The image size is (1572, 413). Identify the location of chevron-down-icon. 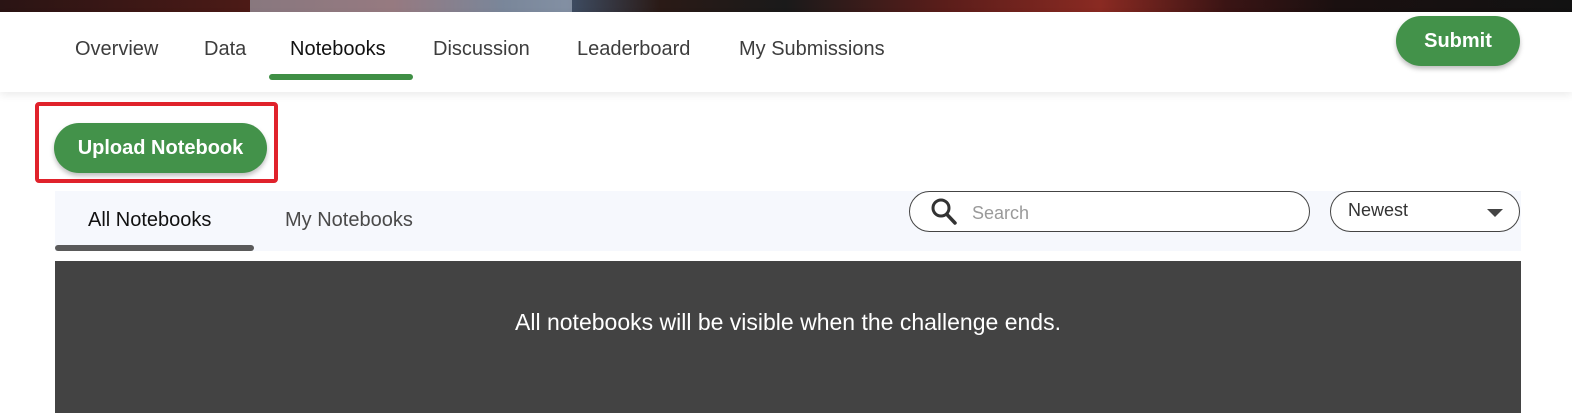
(1495, 213).